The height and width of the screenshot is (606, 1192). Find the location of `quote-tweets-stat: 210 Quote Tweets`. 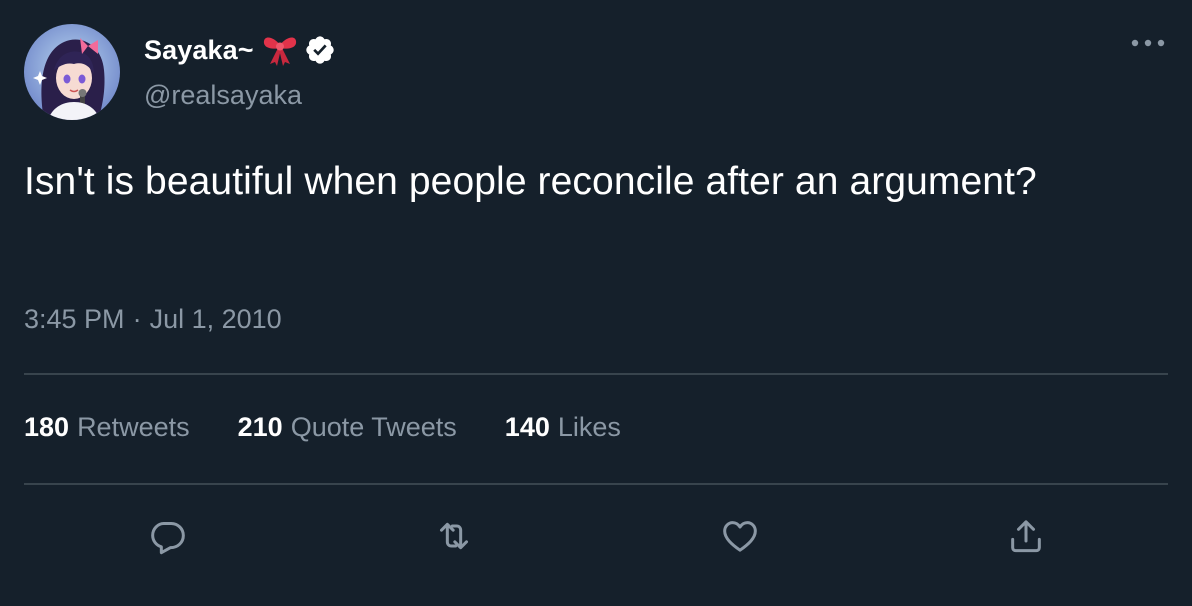

quote-tweets-stat: 210 Quote Tweets is located at coordinates (347, 427).